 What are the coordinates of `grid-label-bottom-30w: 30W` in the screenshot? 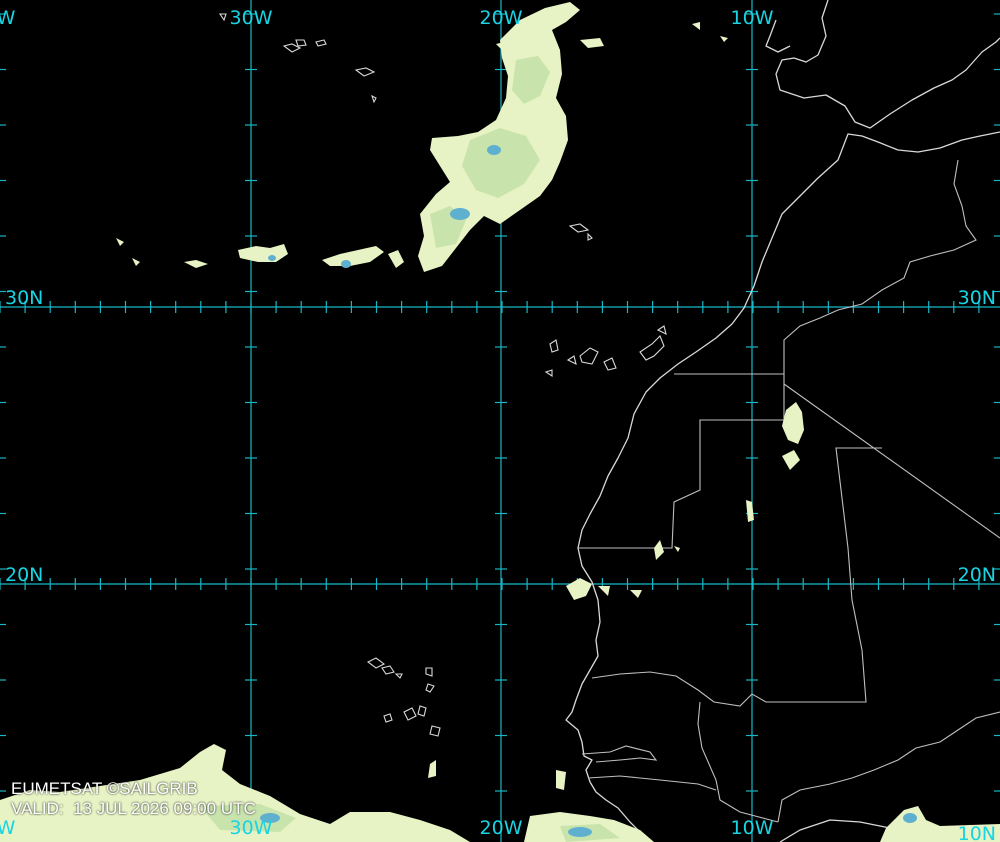 It's located at (251, 828).